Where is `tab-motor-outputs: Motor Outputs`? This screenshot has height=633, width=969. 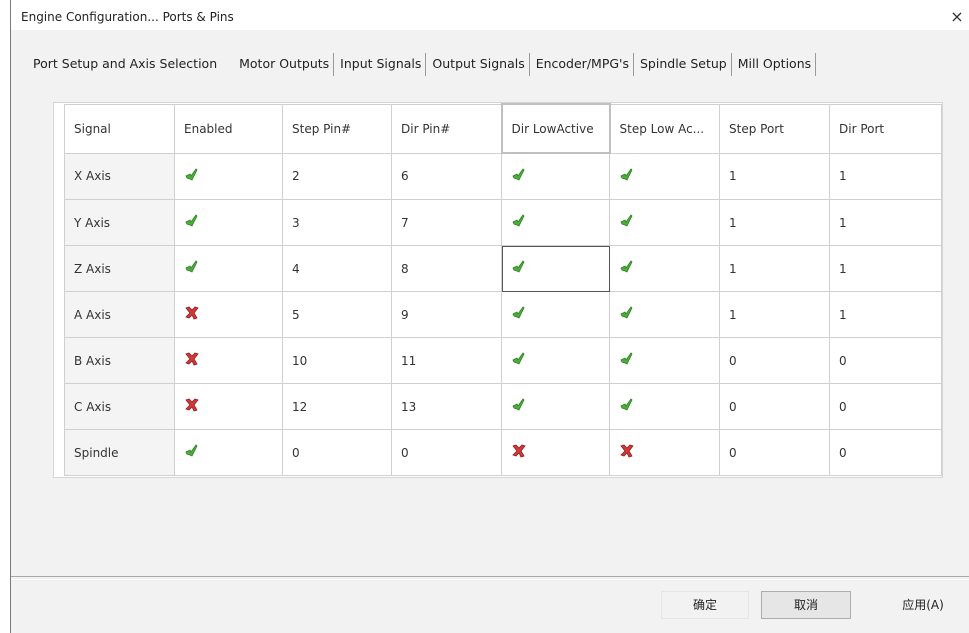 tab-motor-outputs: Motor Outputs is located at coordinates (285, 64).